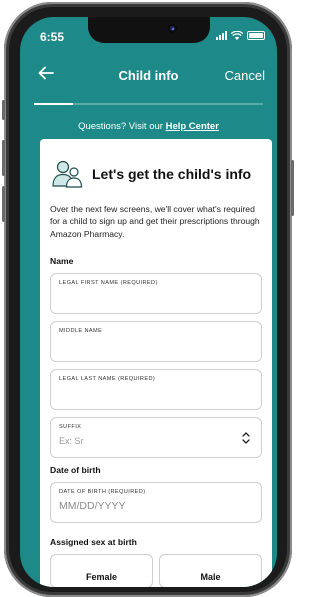  What do you see at coordinates (156, 342) in the screenshot?
I see `middle-name-field: MIDDLE NAME` at bounding box center [156, 342].